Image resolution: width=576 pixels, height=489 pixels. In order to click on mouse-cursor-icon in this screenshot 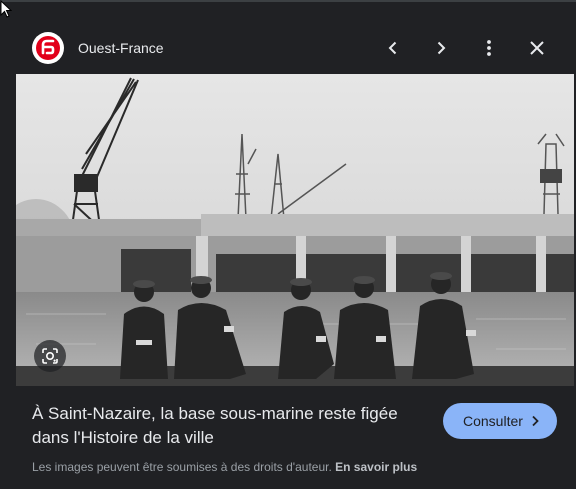, I will do `click(6, 9)`.